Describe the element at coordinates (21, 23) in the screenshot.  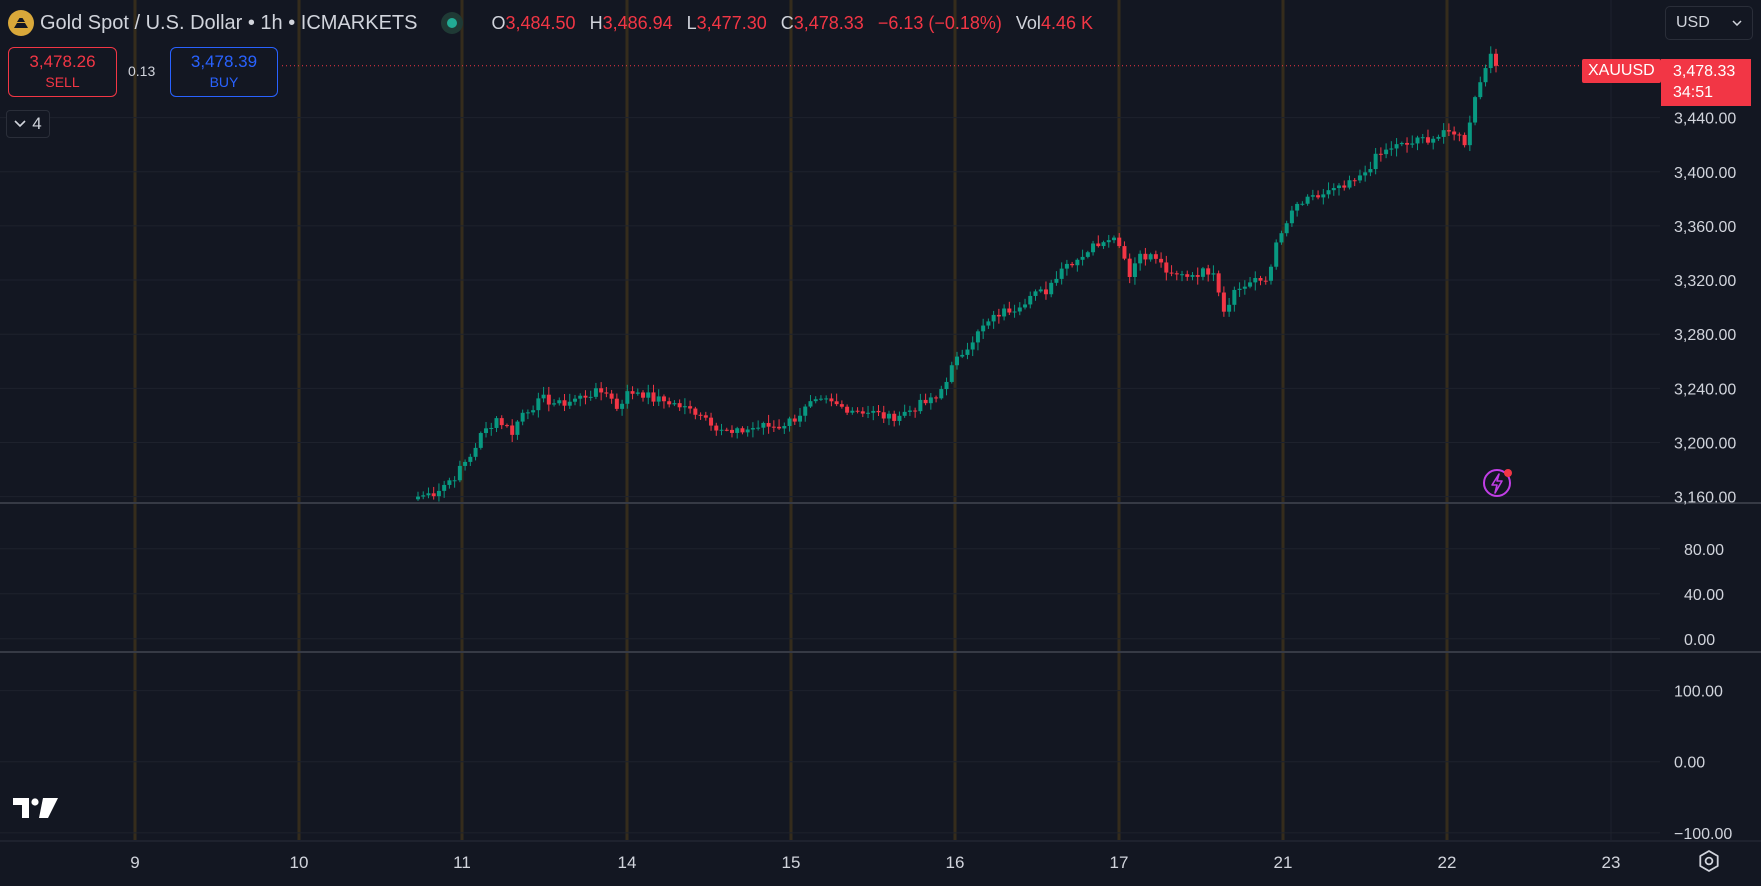
I see `gold-coin-icon` at that location.